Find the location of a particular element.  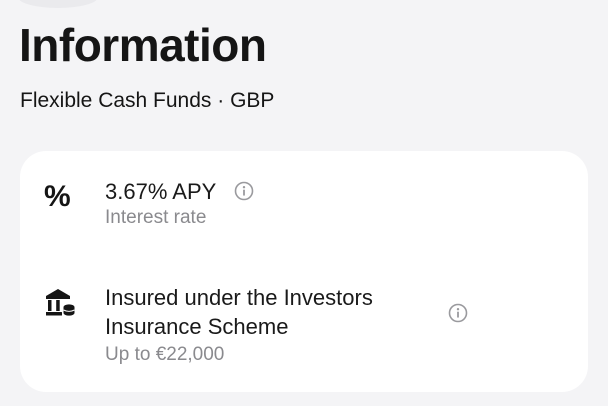

bank-shield-icon is located at coordinates (64, 303).